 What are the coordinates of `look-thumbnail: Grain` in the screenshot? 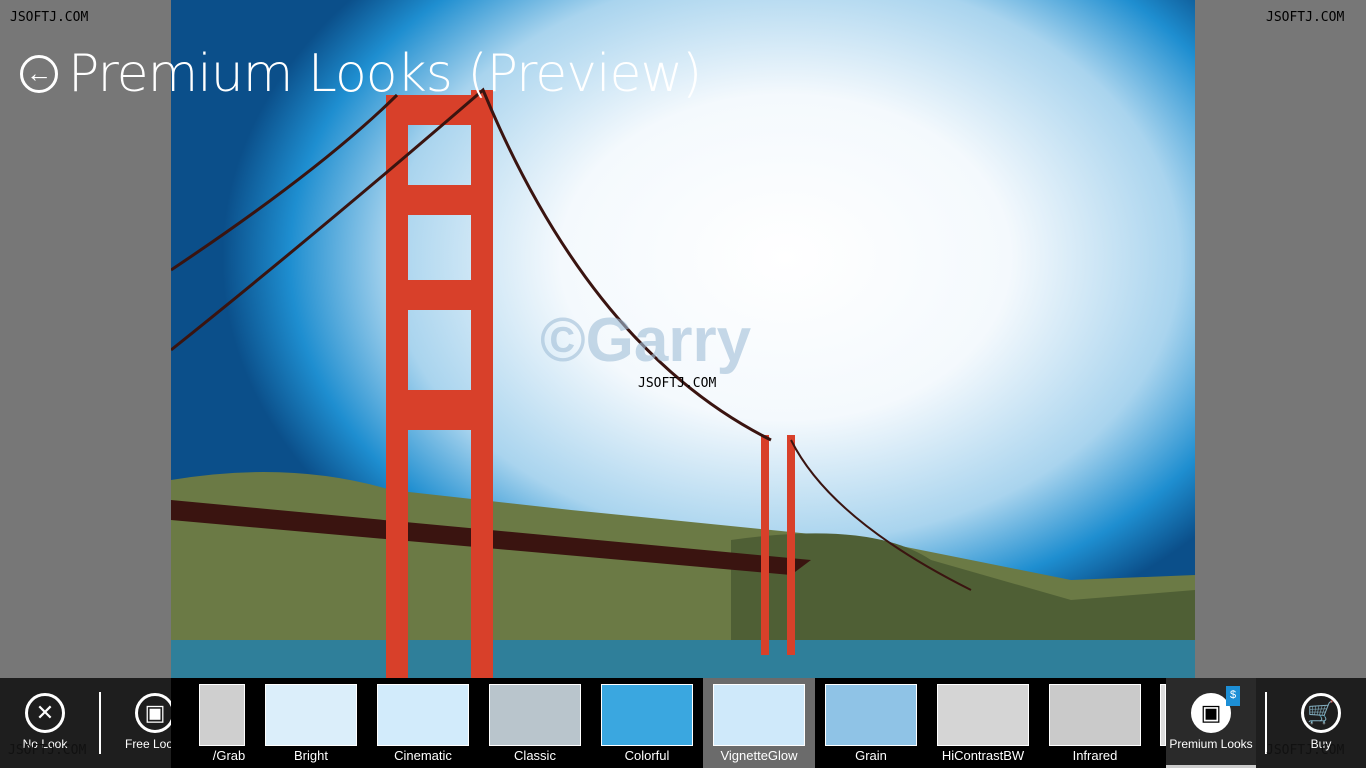 It's located at (871, 723).